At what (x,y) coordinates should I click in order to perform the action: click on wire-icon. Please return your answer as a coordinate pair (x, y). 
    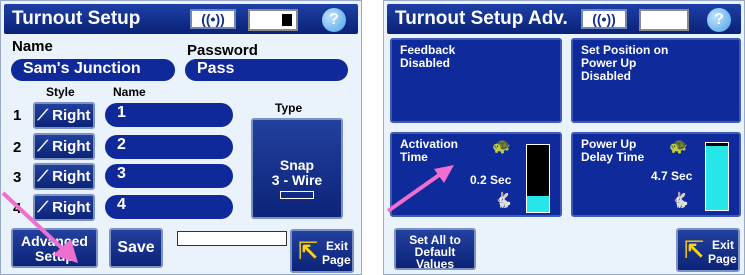
    Looking at the image, I should click on (297, 195).